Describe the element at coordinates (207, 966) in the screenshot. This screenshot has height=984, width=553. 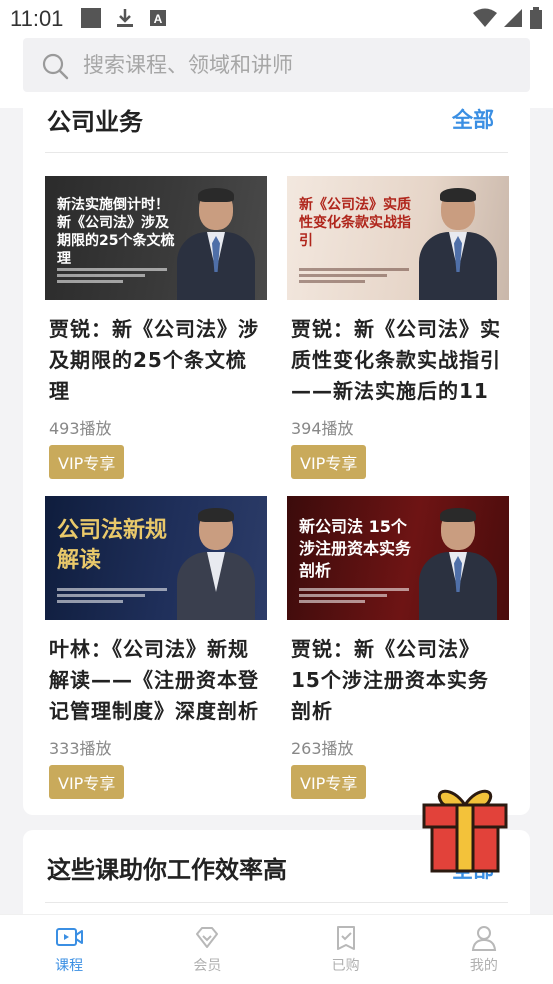
I see `nav-label: 会员` at that location.